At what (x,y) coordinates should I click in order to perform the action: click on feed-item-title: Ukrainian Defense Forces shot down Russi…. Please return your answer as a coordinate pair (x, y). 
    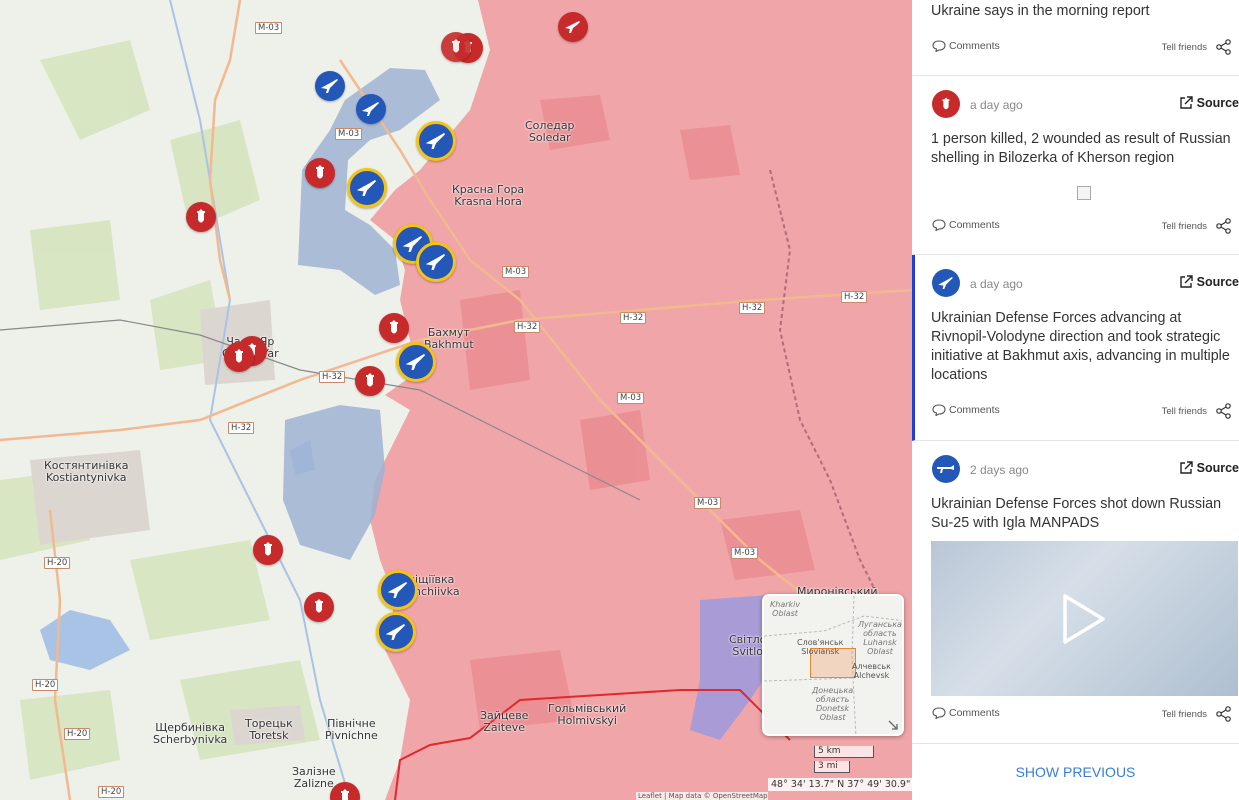
    Looking at the image, I should click on (1083, 514).